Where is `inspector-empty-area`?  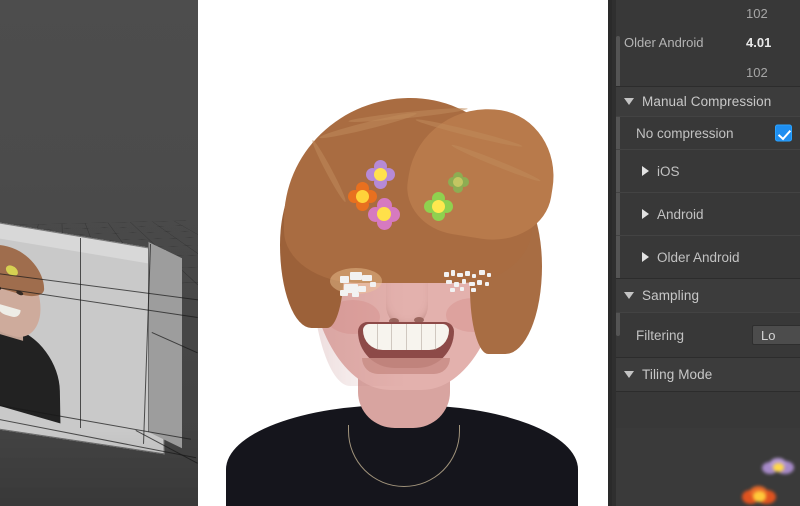 inspector-empty-area is located at coordinates (708, 467).